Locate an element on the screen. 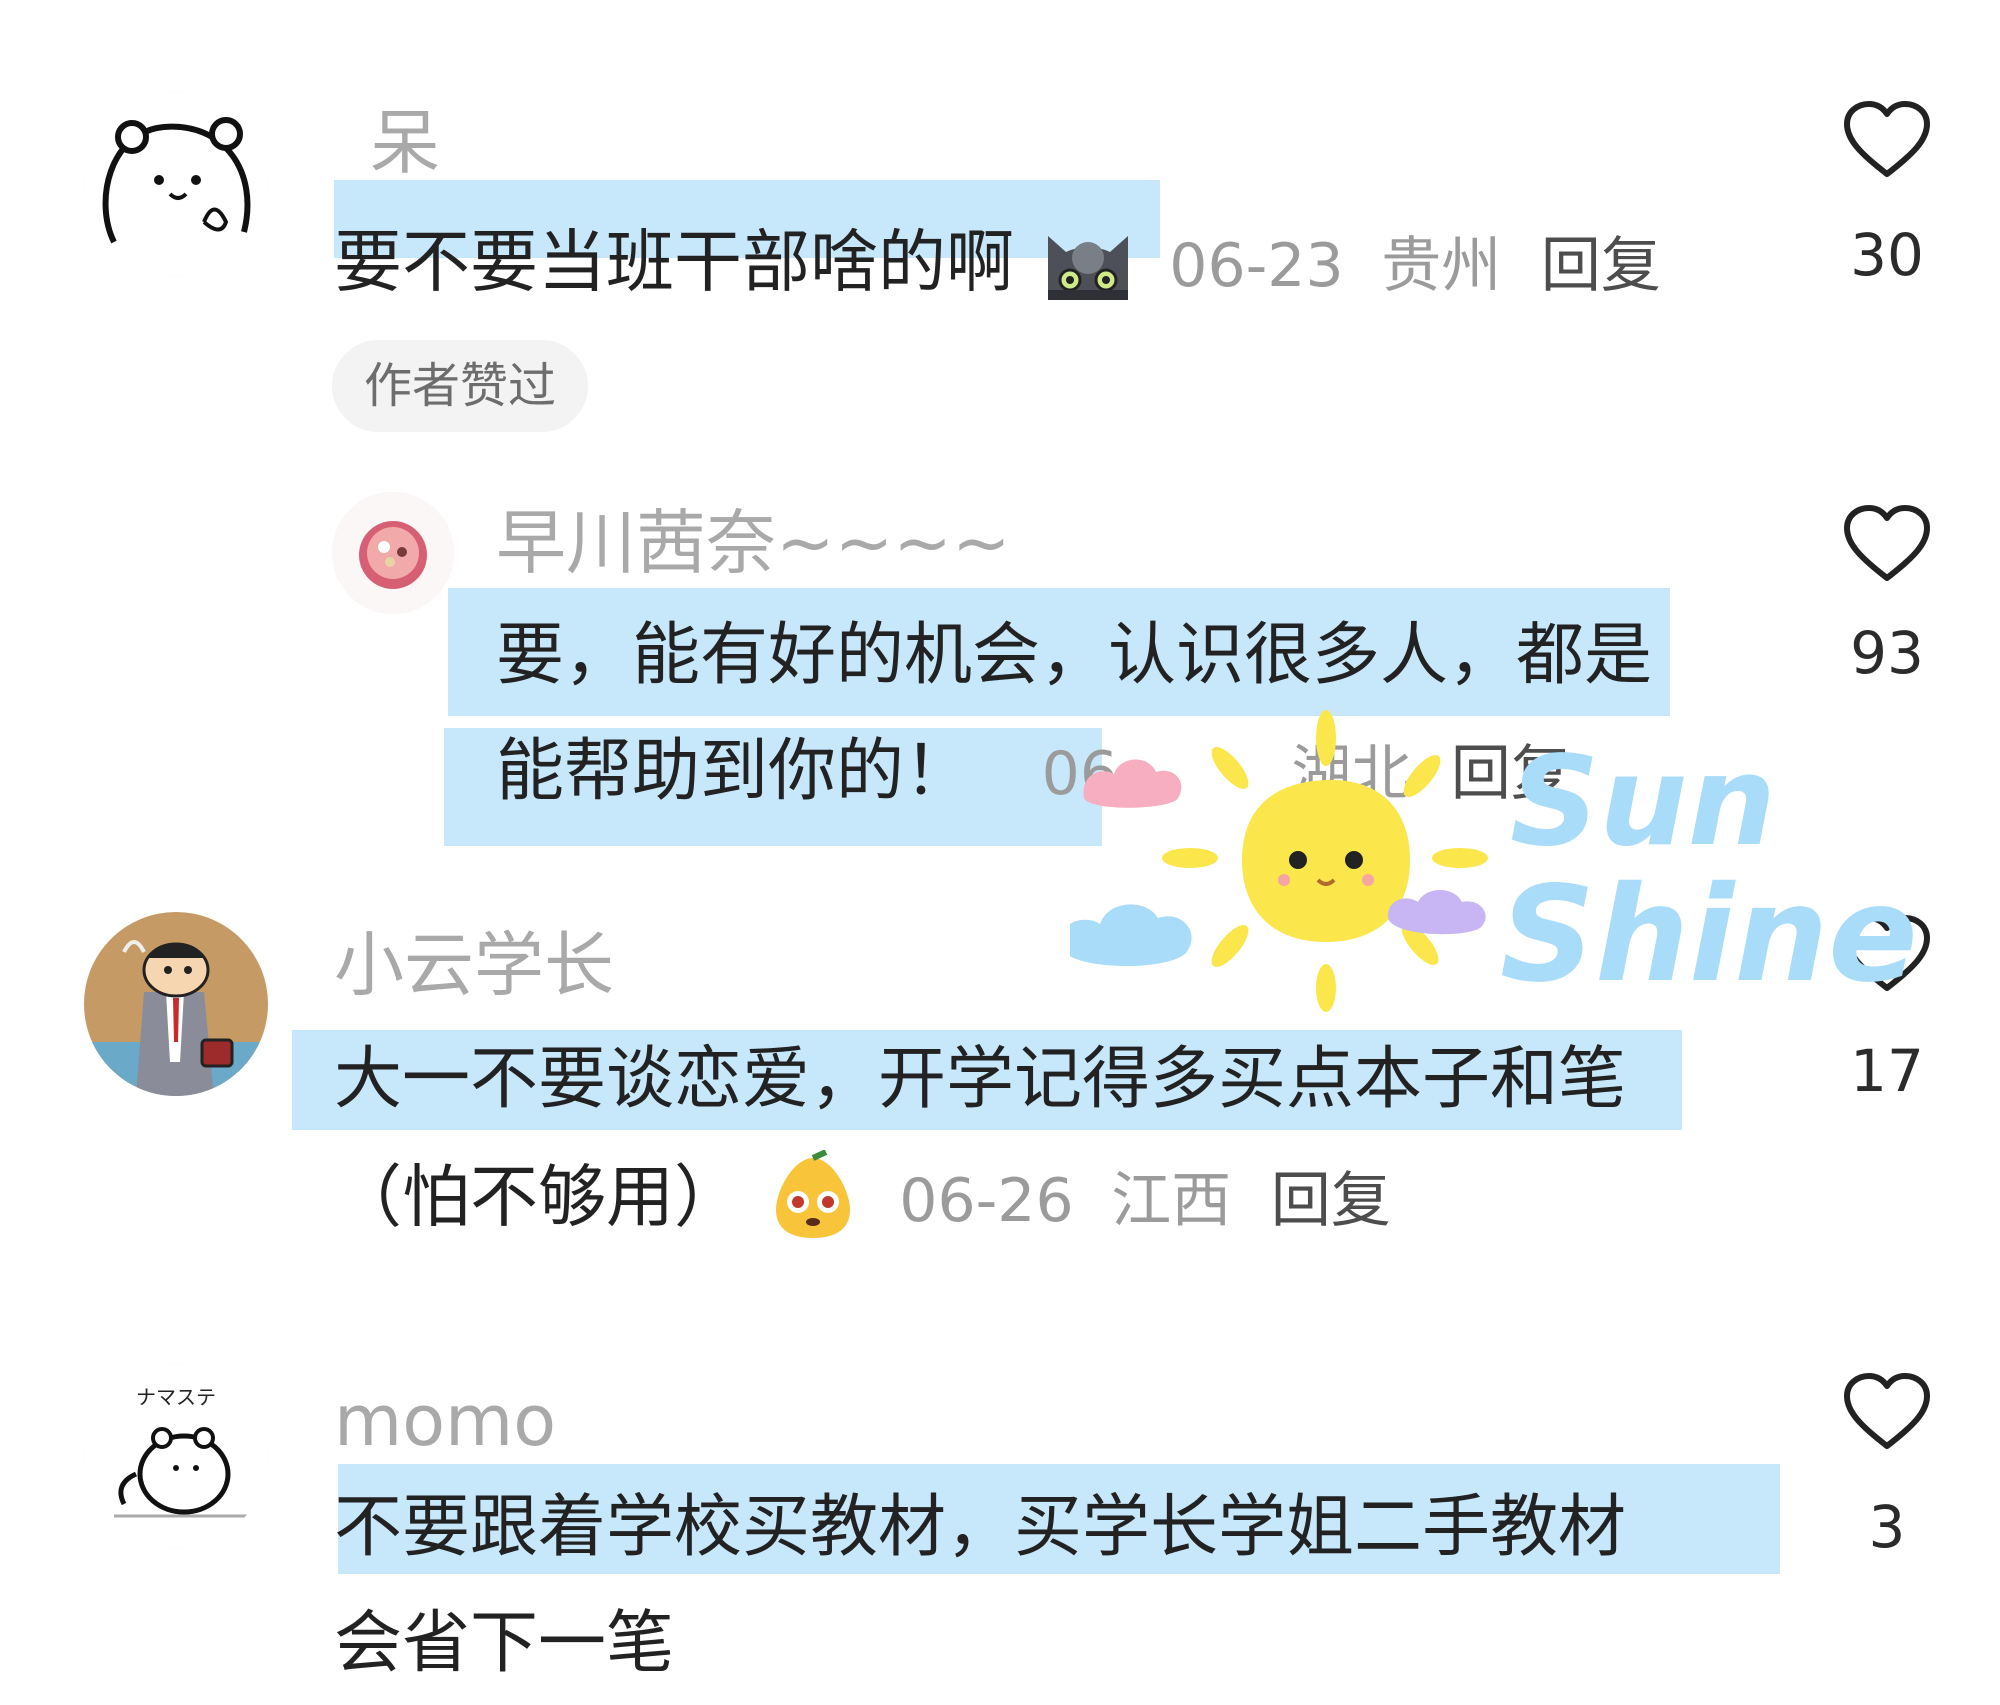 The image size is (2000, 1705). dessert-avatar-icon is located at coordinates (393, 553).